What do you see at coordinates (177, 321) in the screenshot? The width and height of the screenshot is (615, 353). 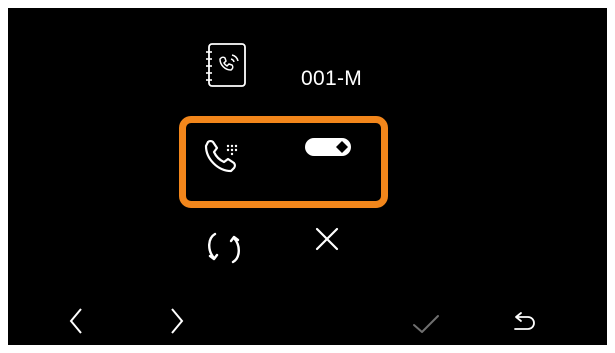 I see `chevron-right-icon` at bounding box center [177, 321].